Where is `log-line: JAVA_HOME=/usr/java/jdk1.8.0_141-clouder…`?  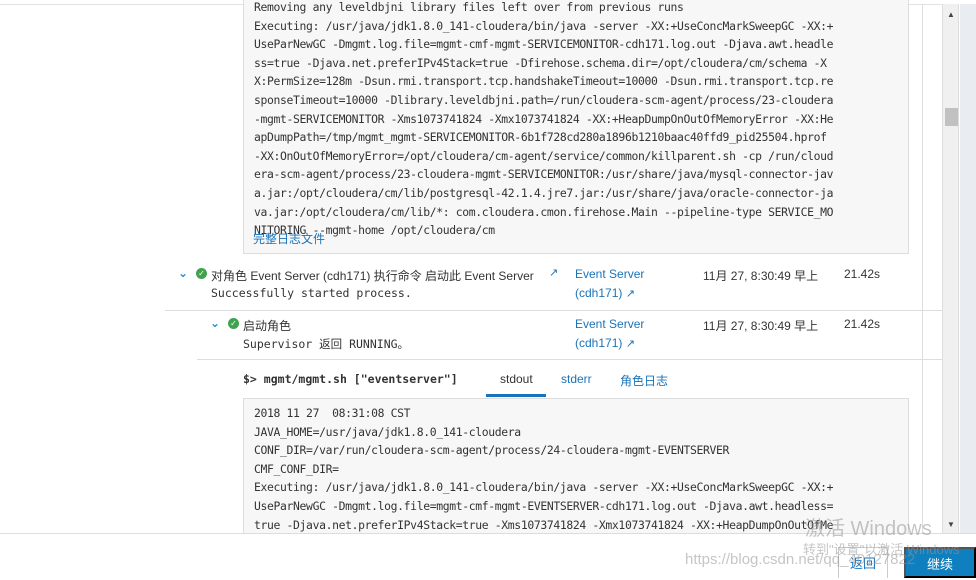
log-line: JAVA_HOME=/usr/java/jdk1.8.0_141-clouder… is located at coordinates (387, 431).